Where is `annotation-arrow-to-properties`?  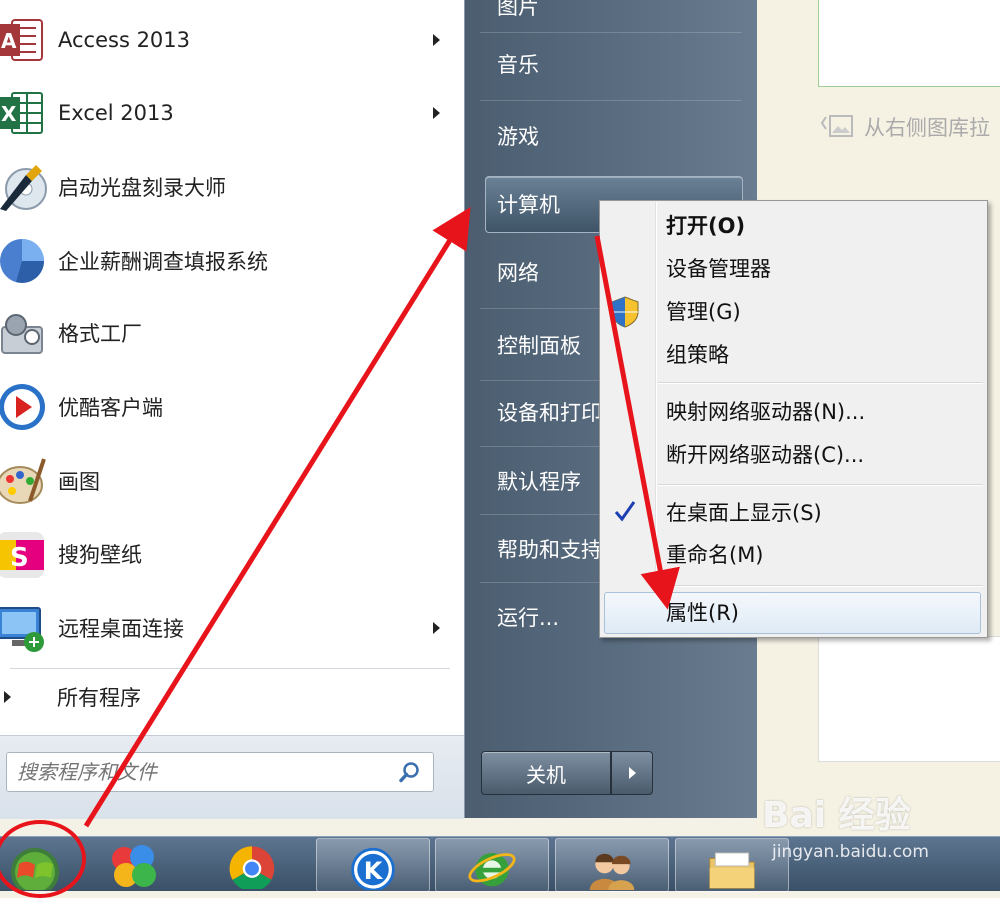
annotation-arrow-to-properties is located at coordinates (637, 422).